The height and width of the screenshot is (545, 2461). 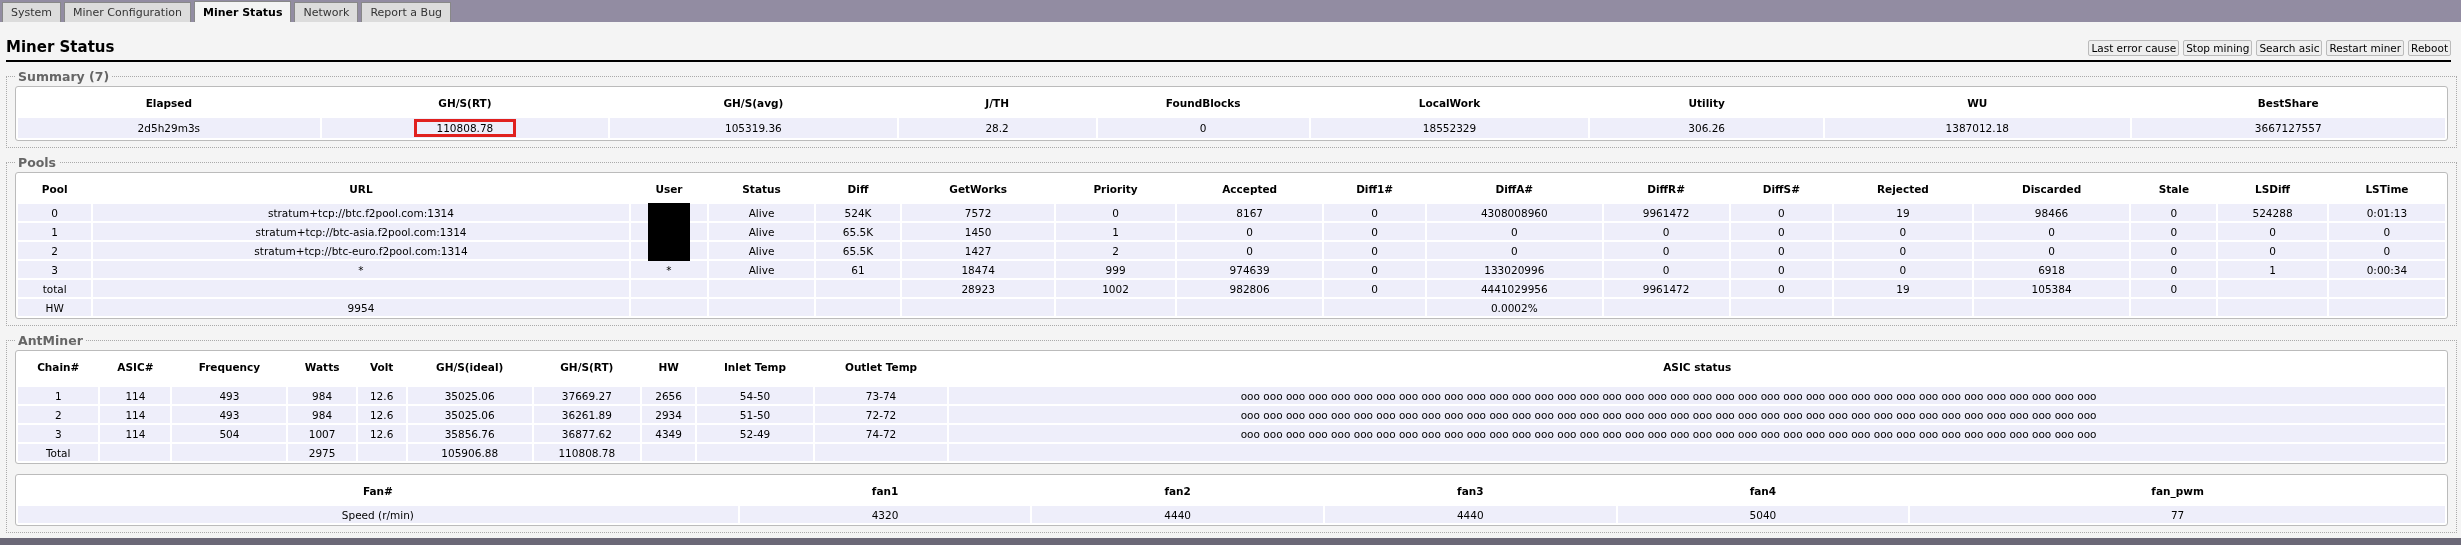 I want to click on column-header: LSTime, so click(x=2387, y=189).